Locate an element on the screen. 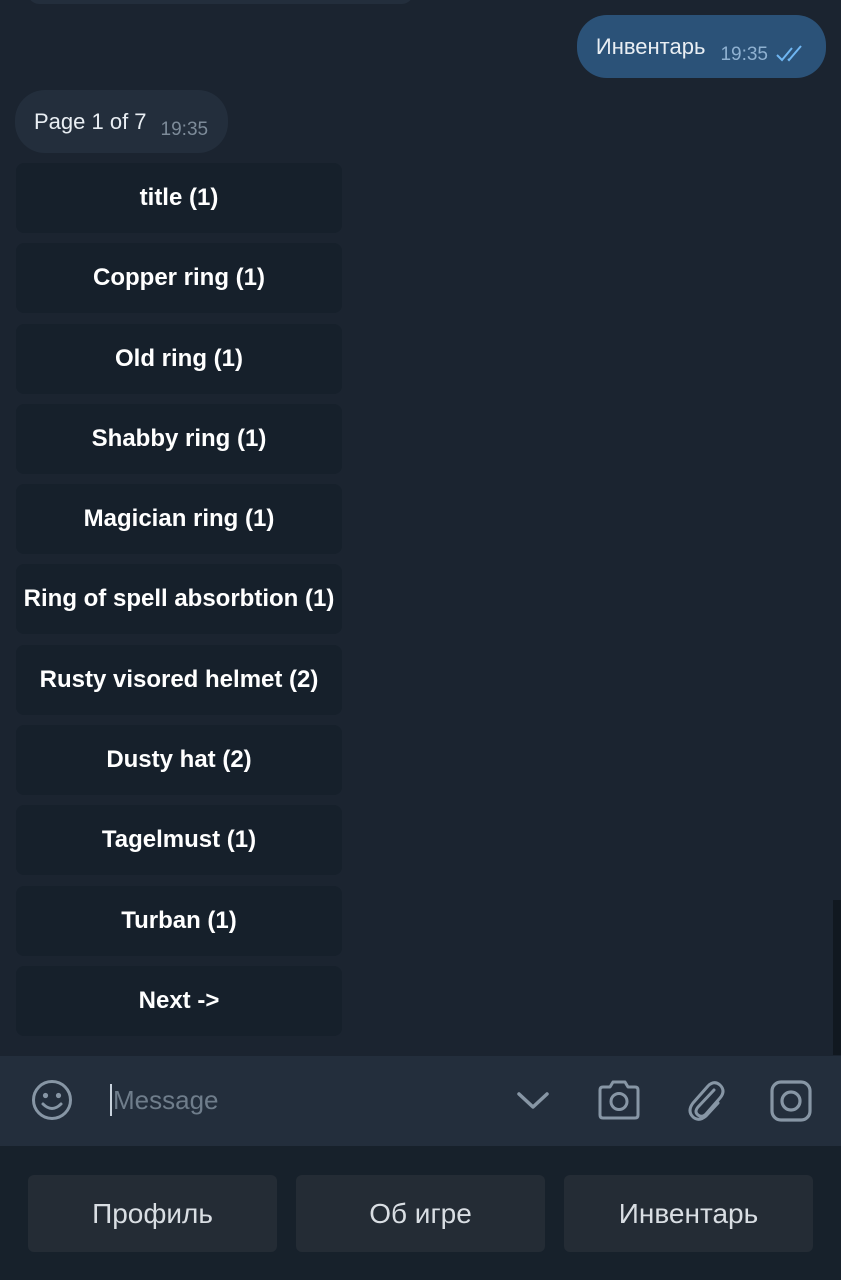 This screenshot has width=841, height=1280. message-input is located at coordinates (303, 1100).